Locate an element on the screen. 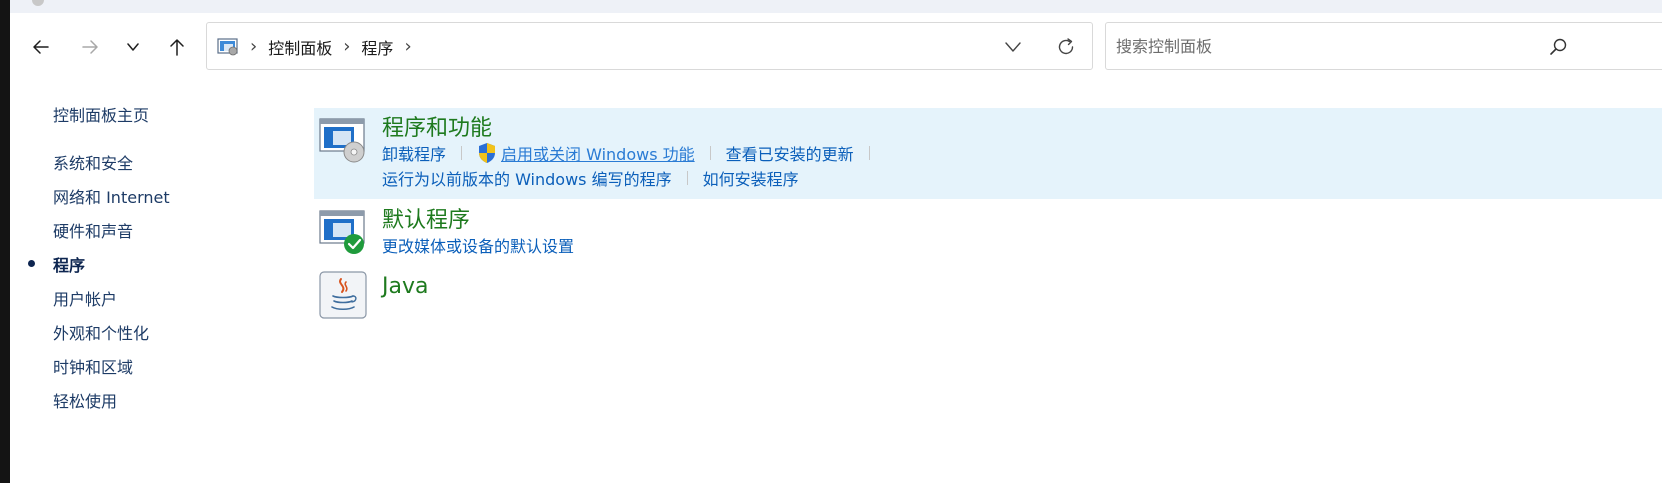  recent-locations-button is located at coordinates (133, 47).